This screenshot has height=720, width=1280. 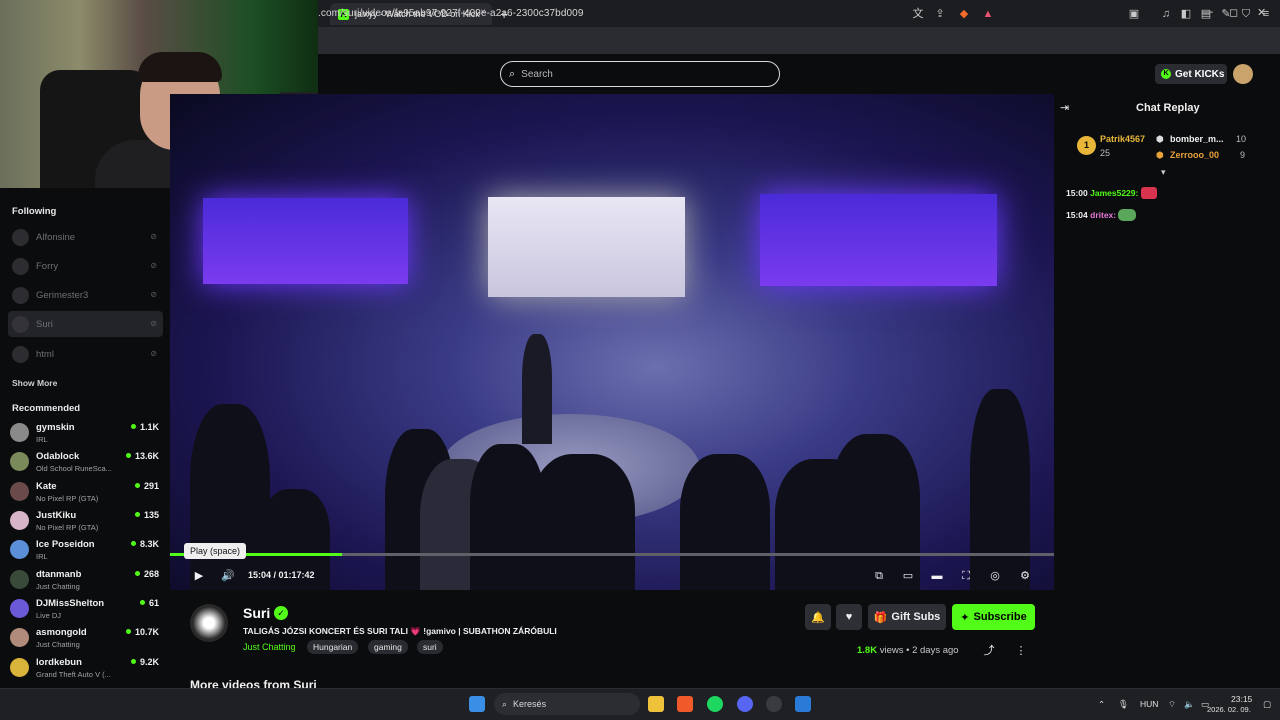 What do you see at coordinates (199, 576) in the screenshot?
I see `play-icon: ▶` at bounding box center [199, 576].